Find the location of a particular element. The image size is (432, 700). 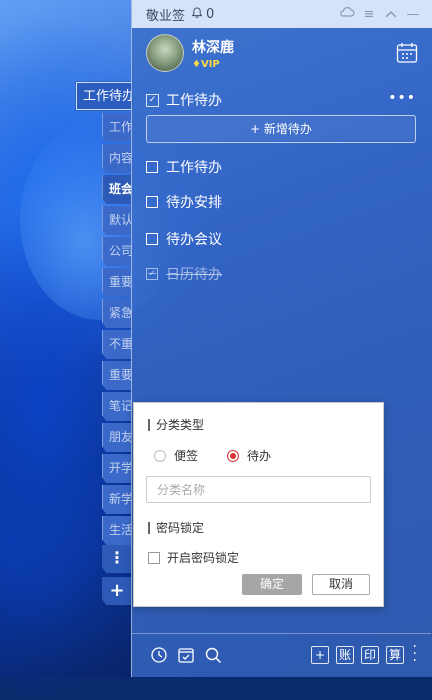

category-tab: 工作 is located at coordinates (117, 127).